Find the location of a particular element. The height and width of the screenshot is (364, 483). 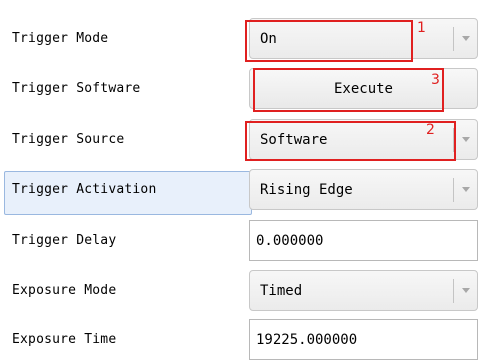

trigger-source-value: Software is located at coordinates (294, 140).